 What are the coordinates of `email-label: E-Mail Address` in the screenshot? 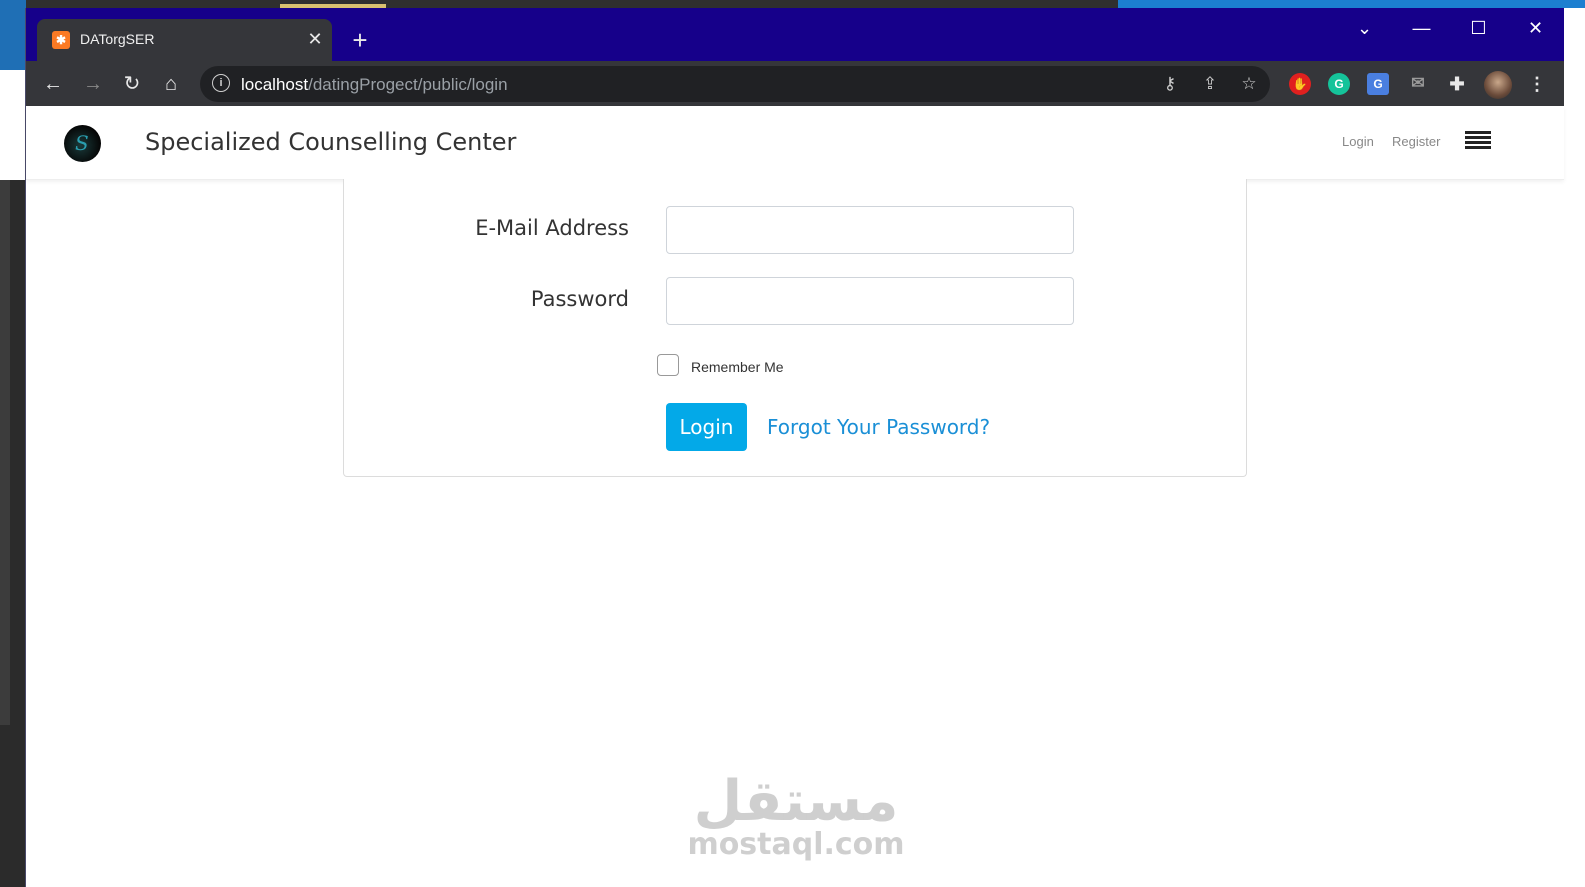 It's located at (552, 228).